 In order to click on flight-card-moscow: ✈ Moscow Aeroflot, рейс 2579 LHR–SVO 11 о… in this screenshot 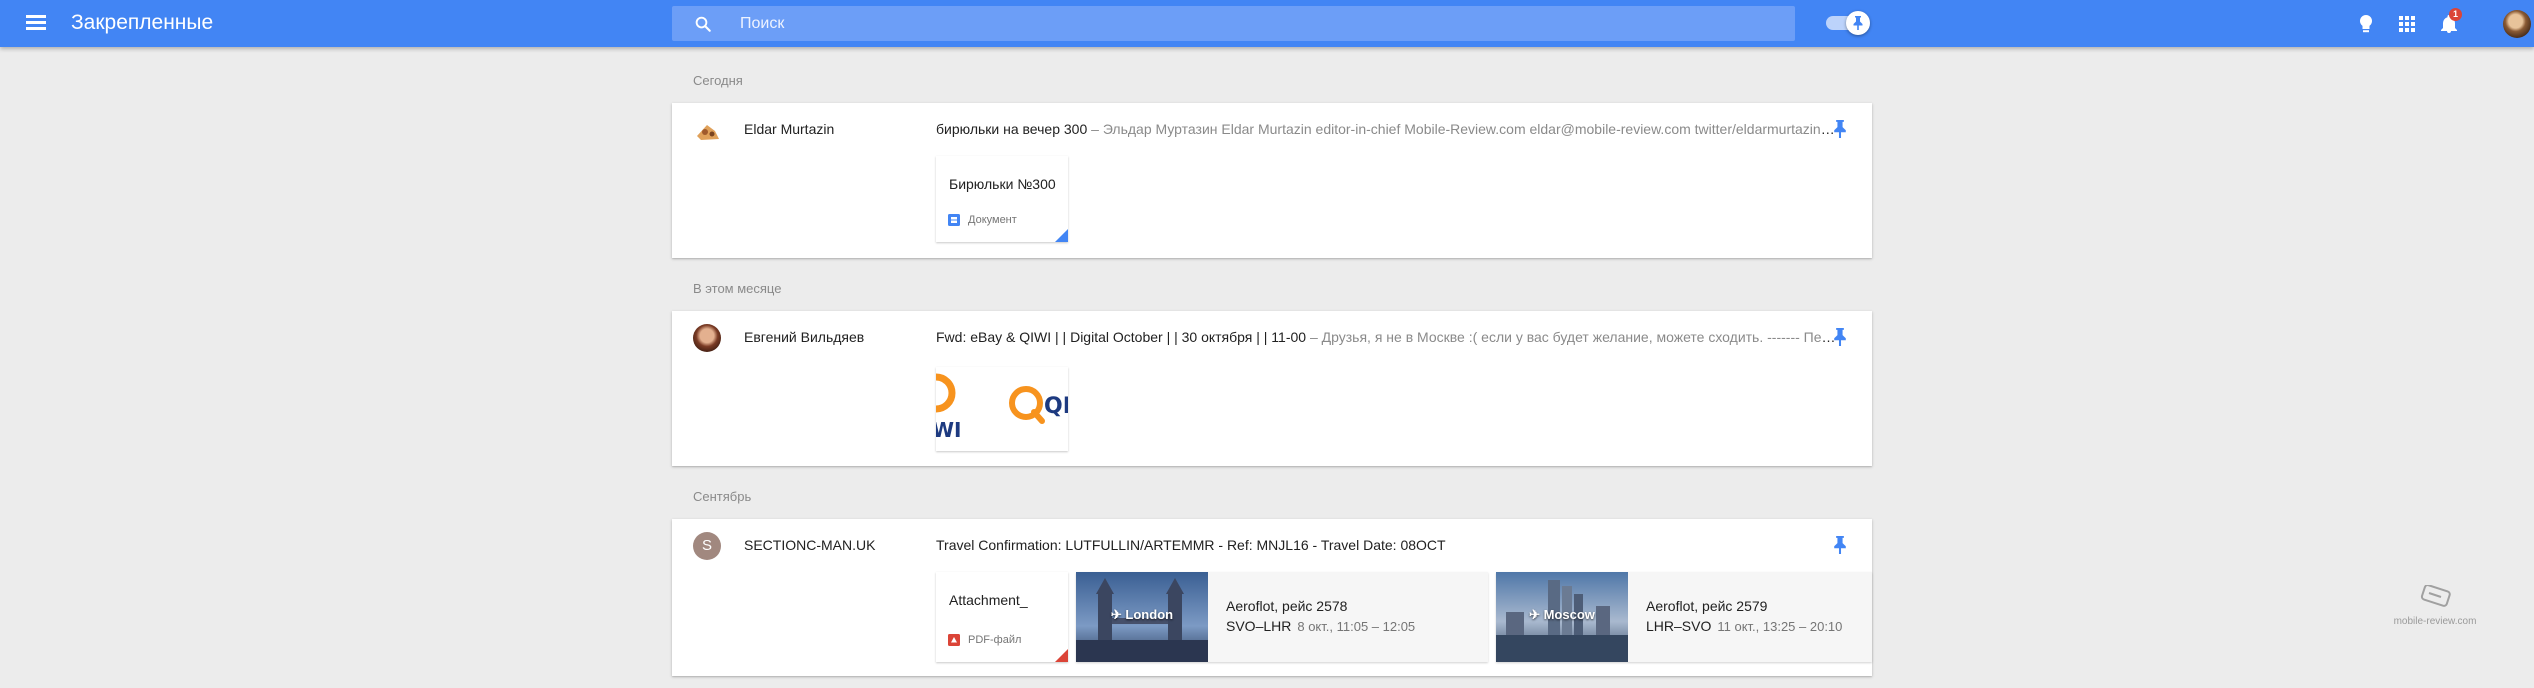, I will do `click(1684, 617)`.